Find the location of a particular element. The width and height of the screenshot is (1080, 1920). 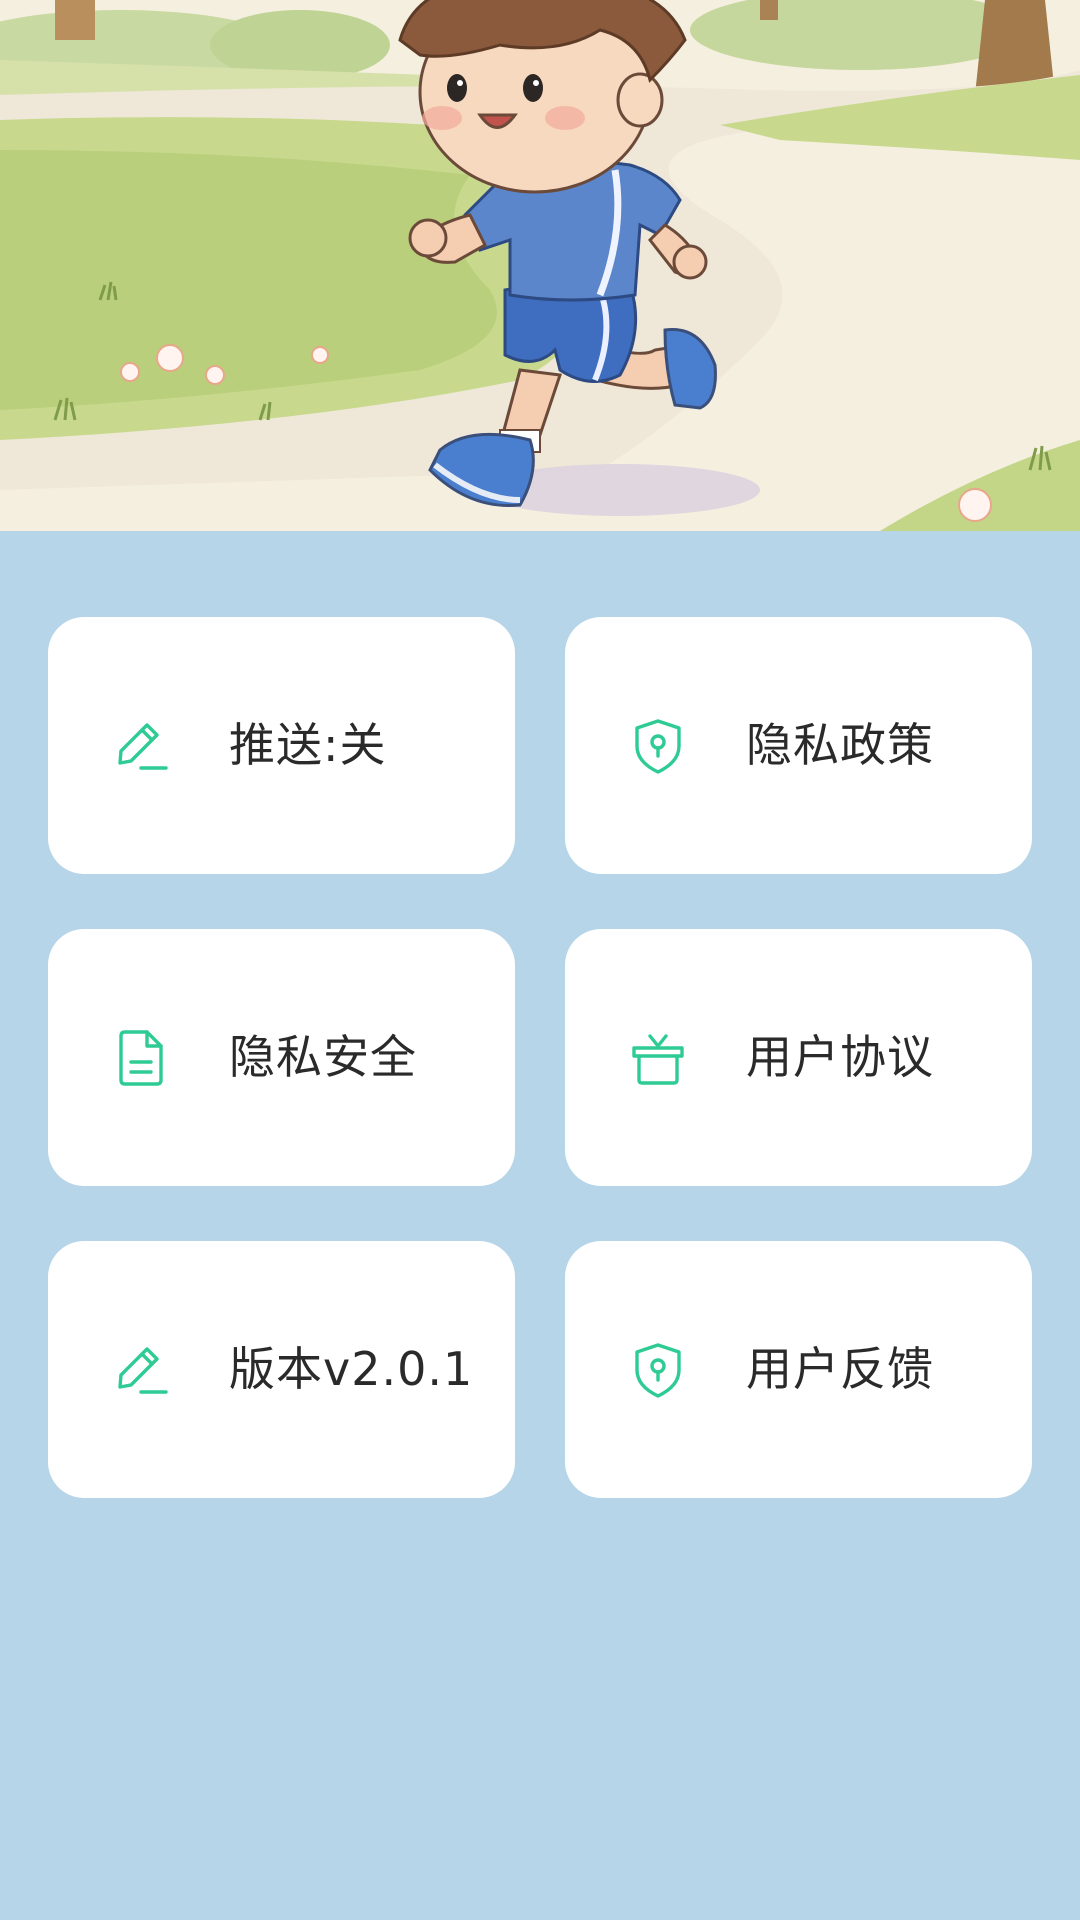

gift-box-icon is located at coordinates (658, 1058).